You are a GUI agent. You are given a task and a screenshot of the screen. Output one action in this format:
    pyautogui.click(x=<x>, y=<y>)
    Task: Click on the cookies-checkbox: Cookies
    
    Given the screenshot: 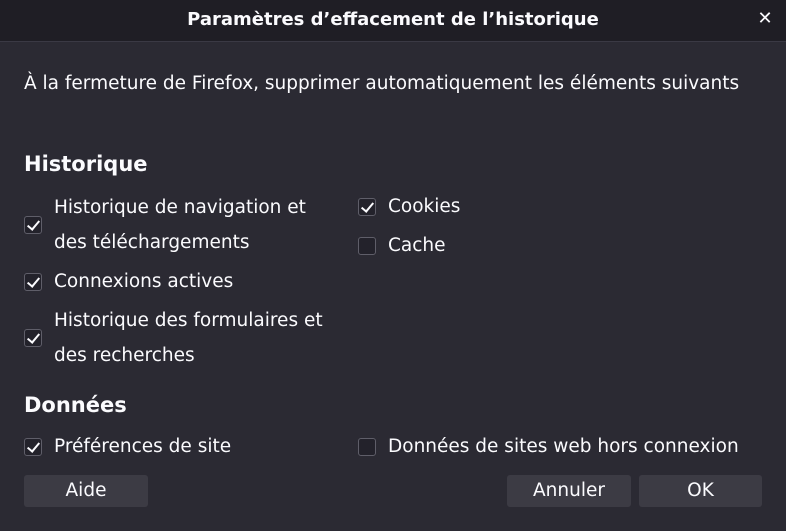 What is the action you would take?
    pyautogui.click(x=409, y=206)
    